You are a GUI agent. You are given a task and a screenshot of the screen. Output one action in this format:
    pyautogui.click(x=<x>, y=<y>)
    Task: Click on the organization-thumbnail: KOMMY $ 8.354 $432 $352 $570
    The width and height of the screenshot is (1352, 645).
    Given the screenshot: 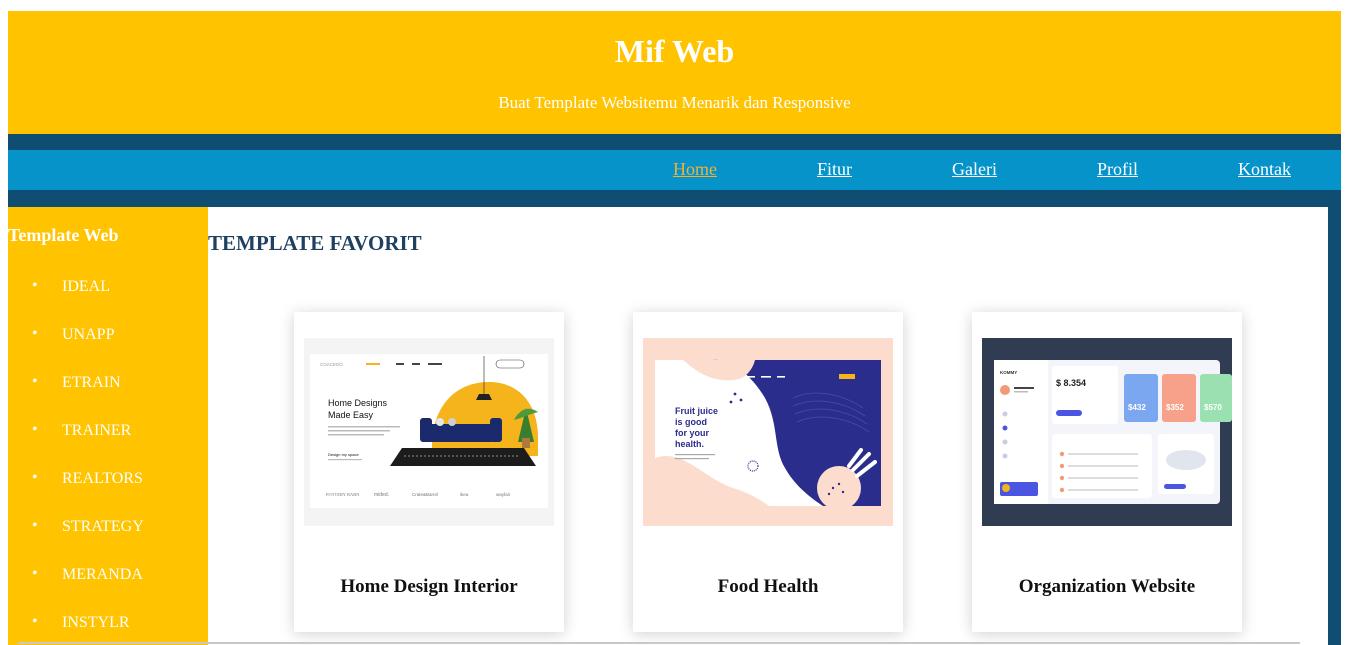 What is the action you would take?
    pyautogui.click(x=1107, y=432)
    